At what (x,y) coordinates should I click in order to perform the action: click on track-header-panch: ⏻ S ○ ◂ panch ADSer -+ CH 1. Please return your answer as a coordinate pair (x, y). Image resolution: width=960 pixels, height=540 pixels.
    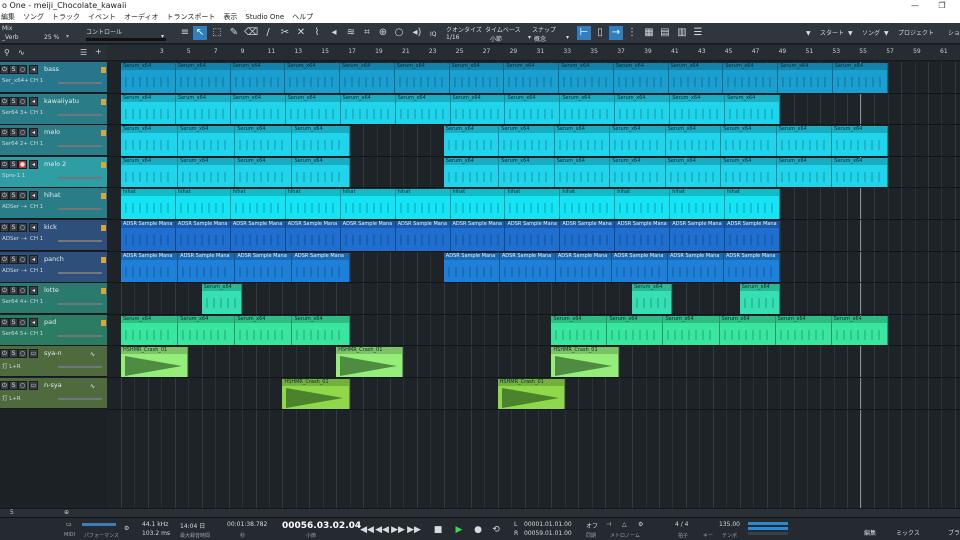
    Looking at the image, I should click on (53, 267).